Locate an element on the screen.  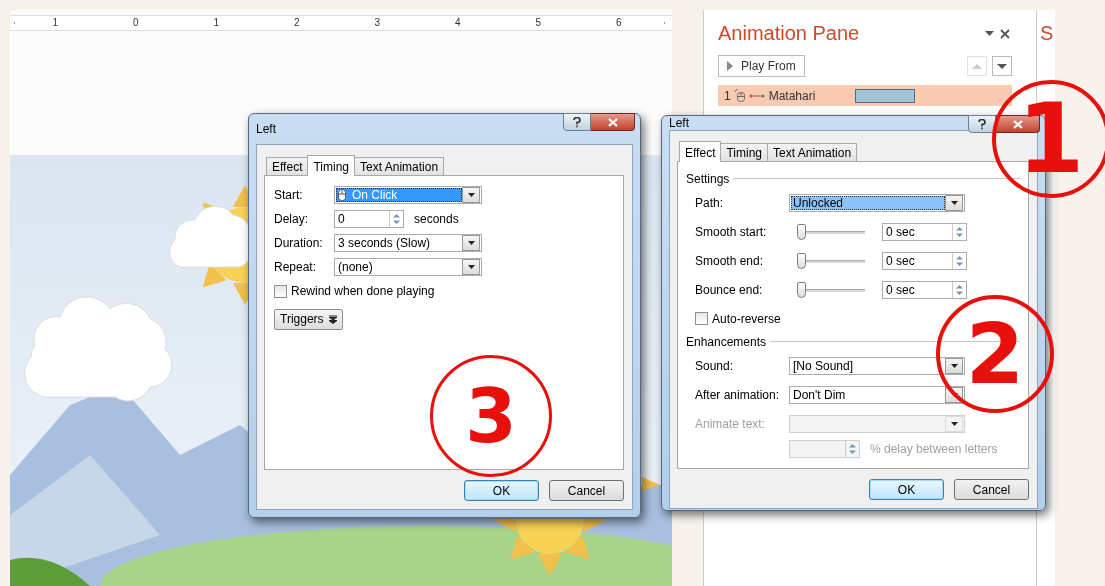
timeline-bar is located at coordinates (885, 95).